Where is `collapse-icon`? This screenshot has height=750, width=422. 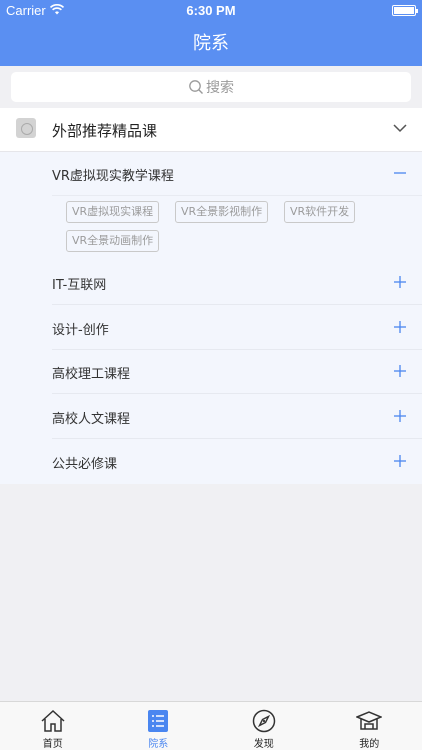
collapse-icon is located at coordinates (400, 173).